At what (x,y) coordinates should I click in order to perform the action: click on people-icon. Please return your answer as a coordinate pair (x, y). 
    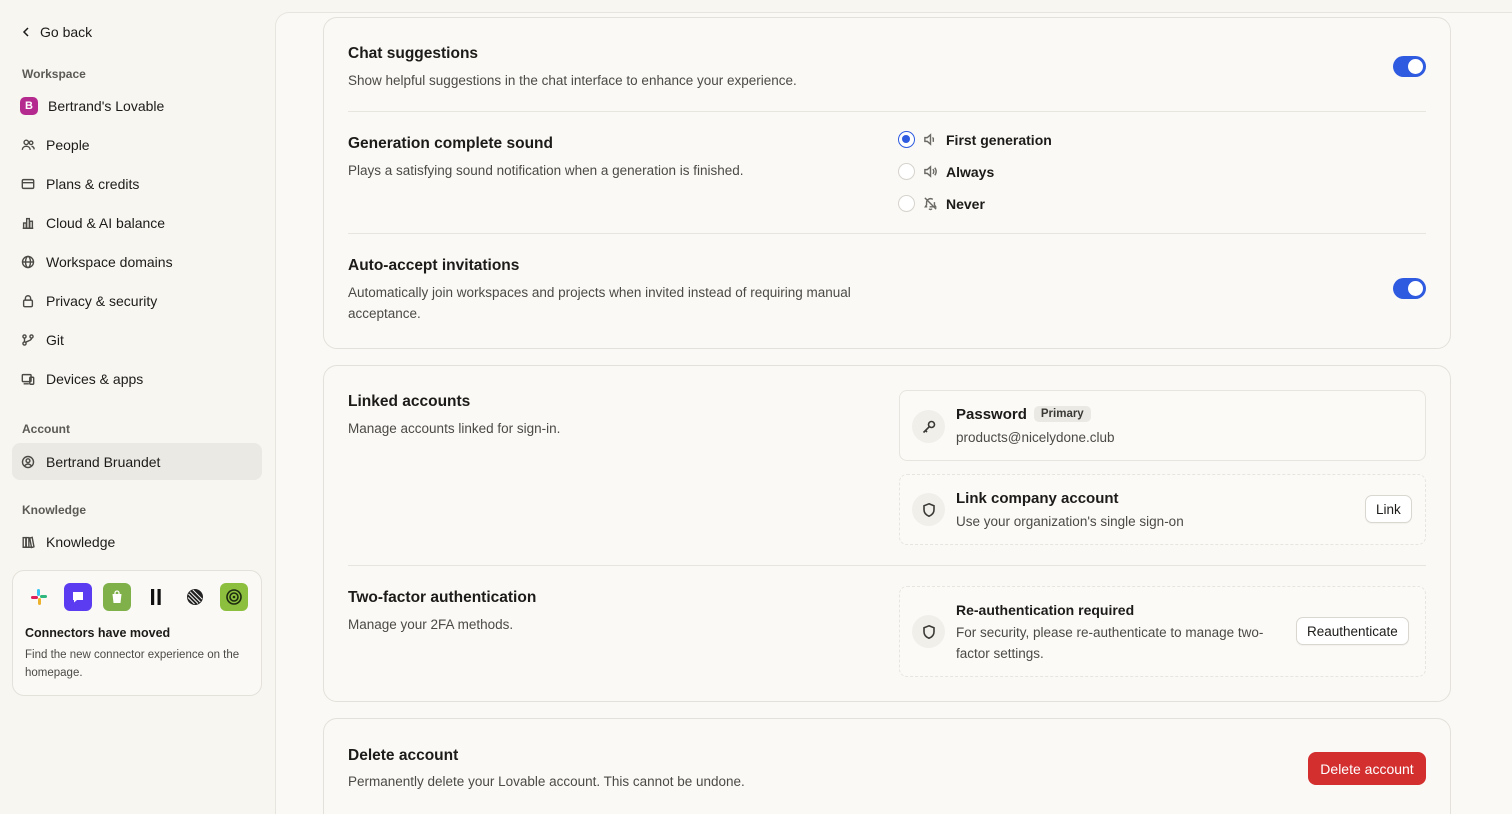
    Looking at the image, I should click on (28, 145).